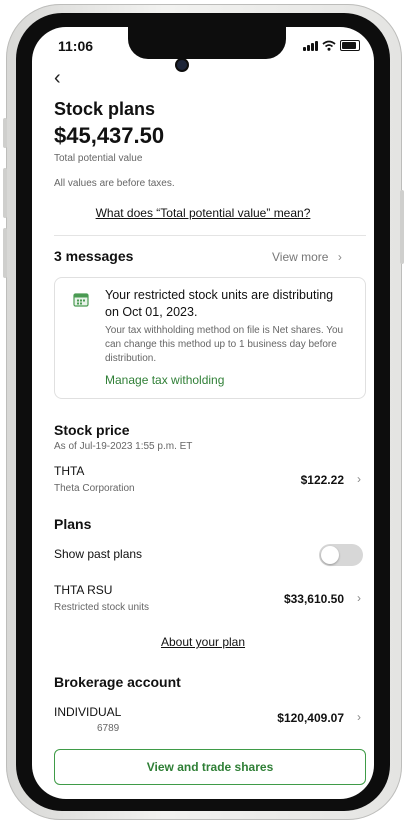  I want to click on total-value-caption: Total potential value, so click(98, 158).